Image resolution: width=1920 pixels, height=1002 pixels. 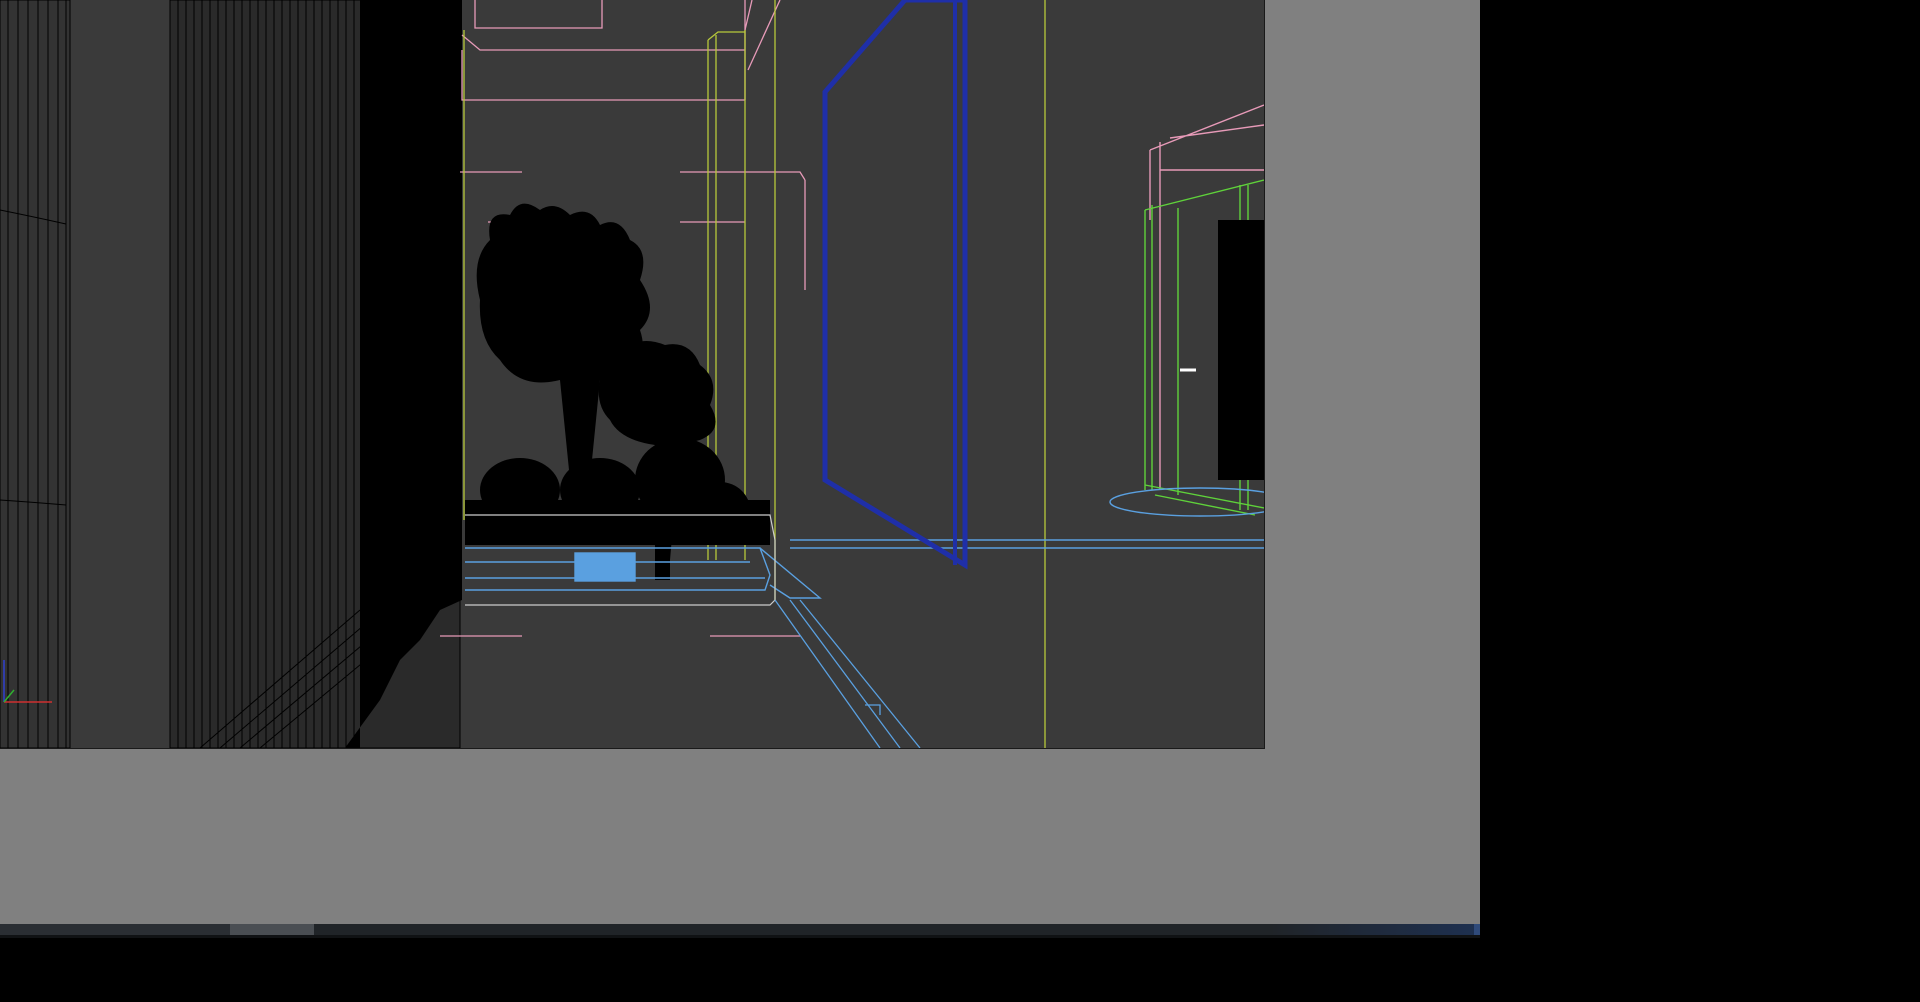 I want to click on status-bar-edge, so click(x=740, y=936).